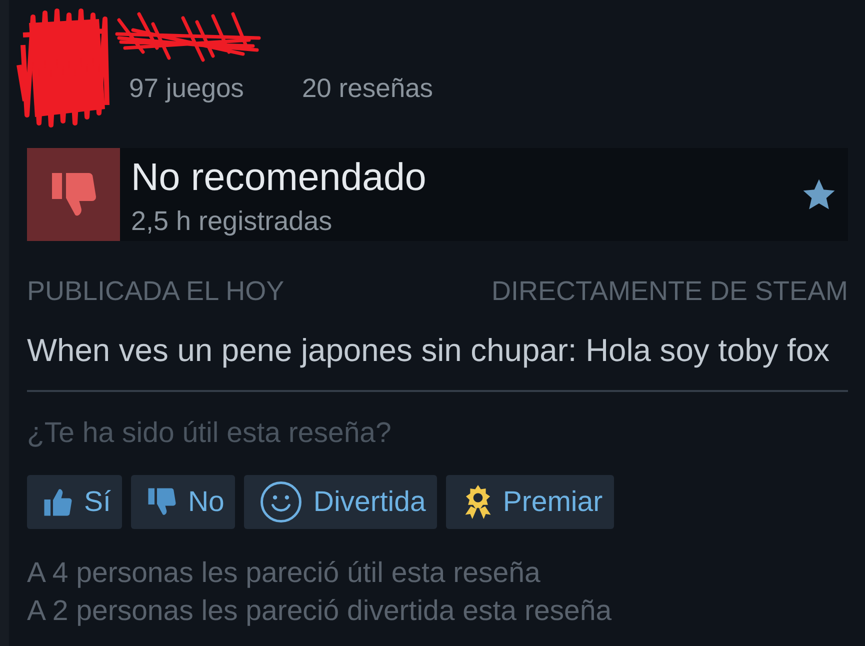  What do you see at coordinates (284, 573) in the screenshot?
I see `vote-tally: A 4 personas les pareció útil esta reseña` at bounding box center [284, 573].